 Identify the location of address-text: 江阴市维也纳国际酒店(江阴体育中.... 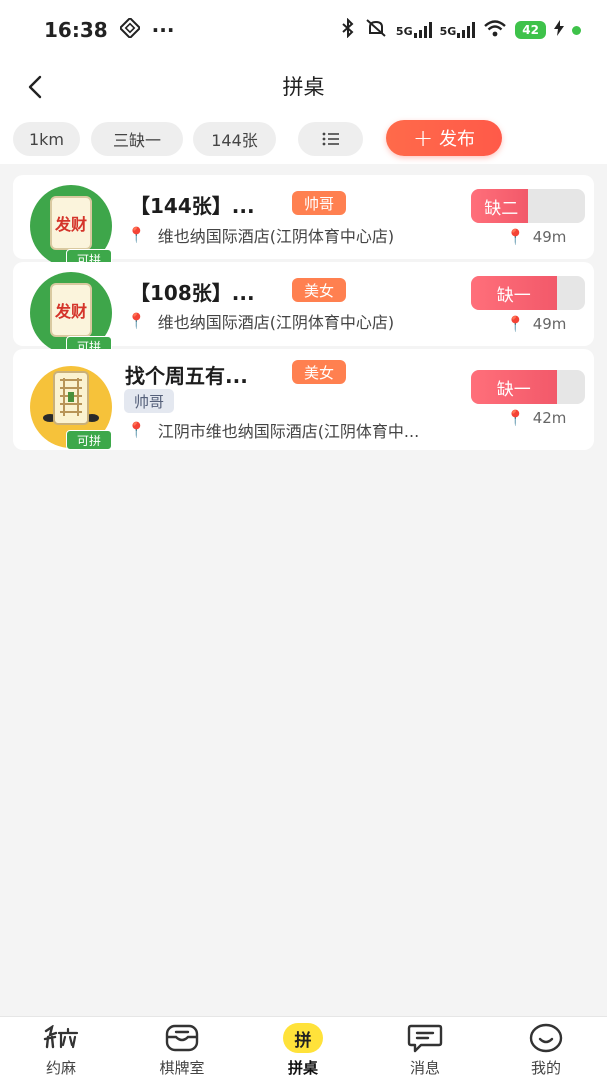
(288, 431).